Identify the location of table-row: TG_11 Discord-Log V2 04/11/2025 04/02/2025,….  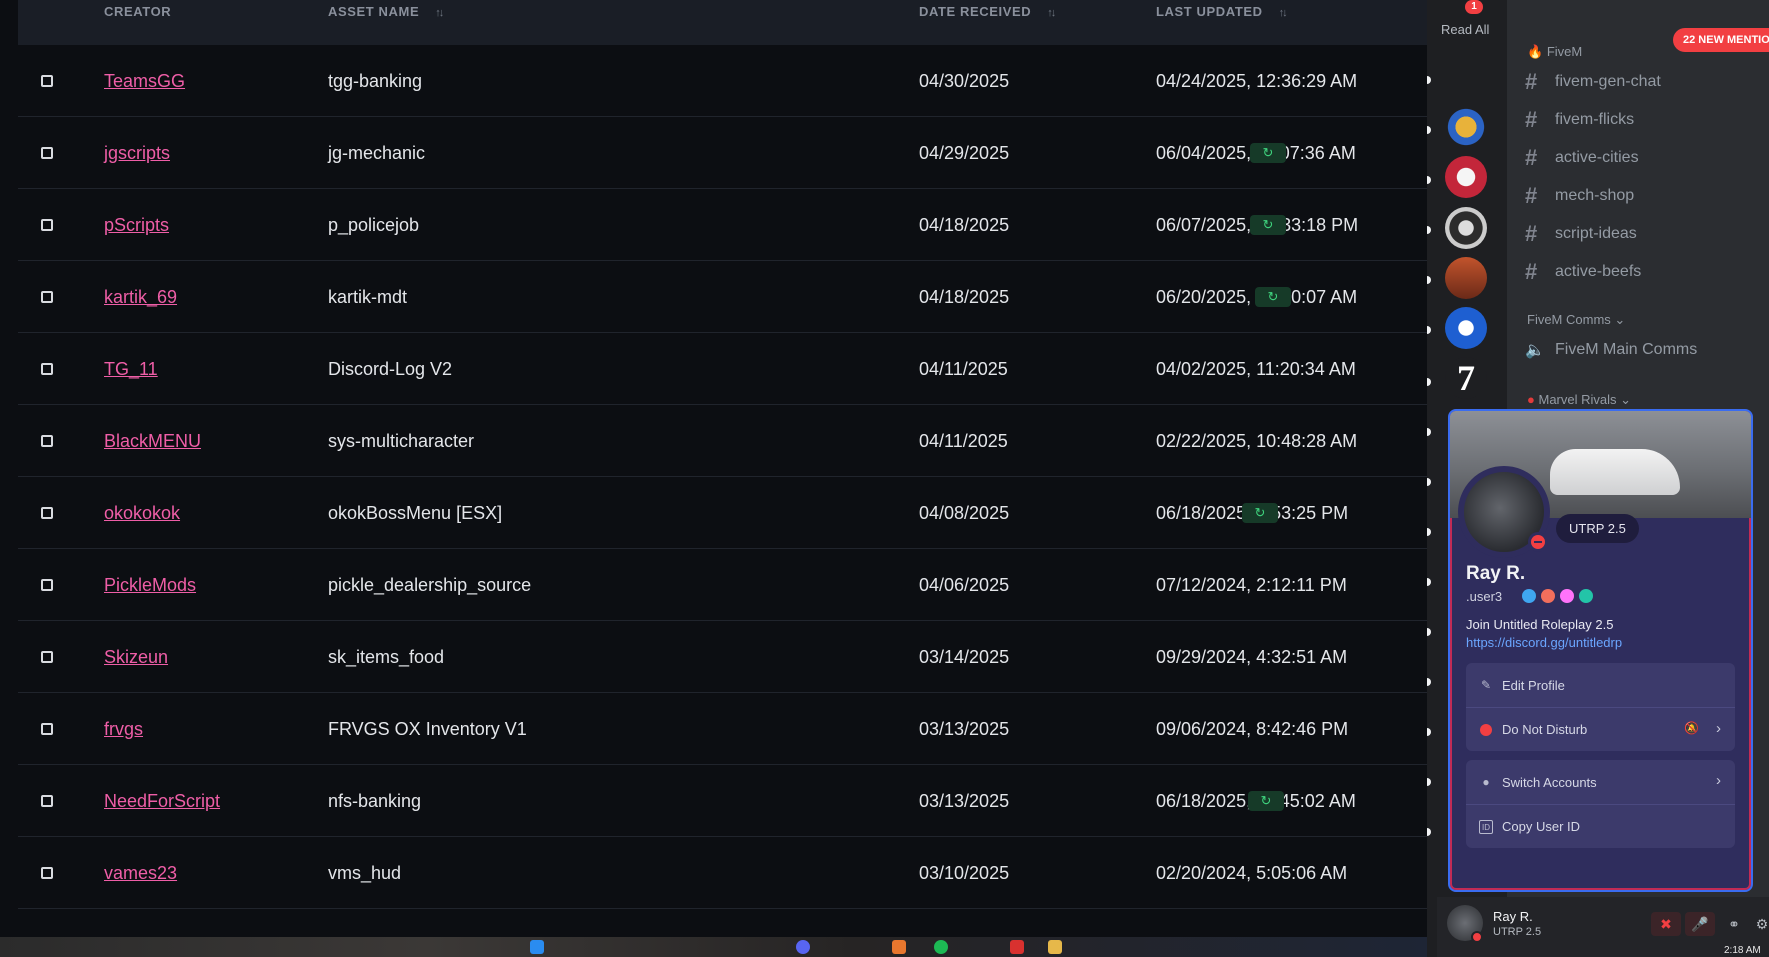
(722, 369).